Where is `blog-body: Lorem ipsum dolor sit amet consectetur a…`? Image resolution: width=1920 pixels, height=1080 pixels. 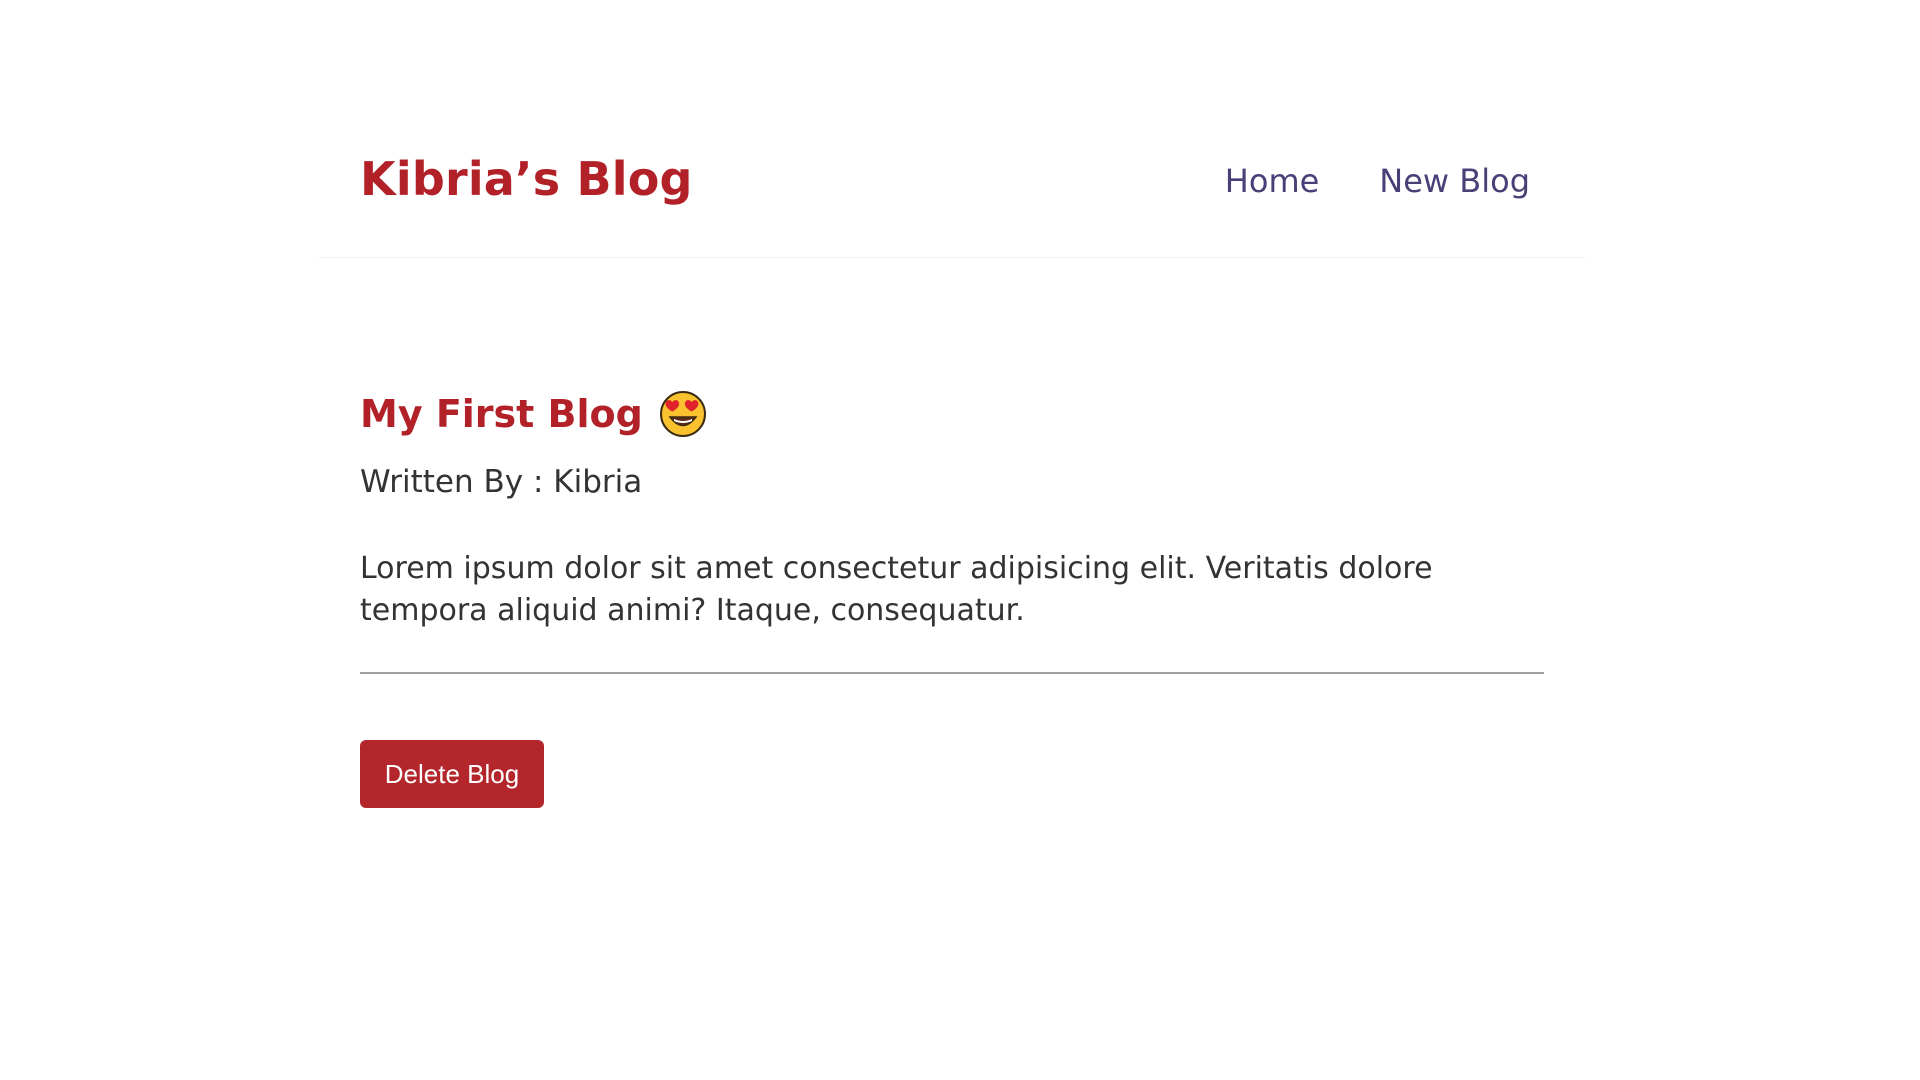 blog-body: Lorem ipsum dolor sit amet consectetur a… is located at coordinates (896, 589).